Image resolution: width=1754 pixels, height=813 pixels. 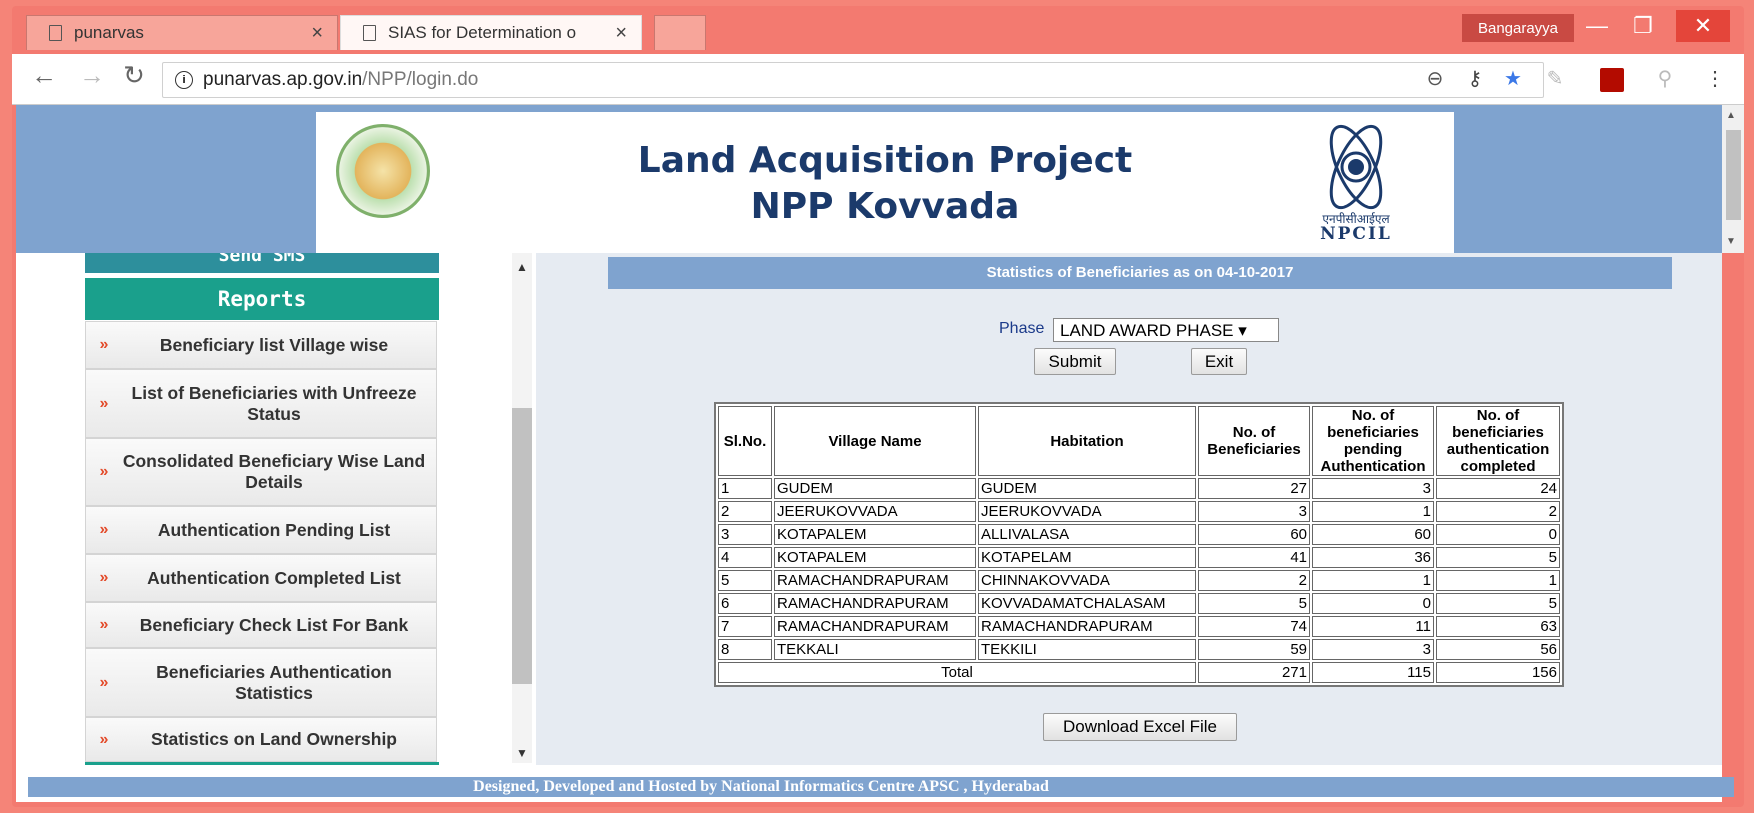 What do you see at coordinates (1498, 649) in the screenshot?
I see `table-cell: 56` at bounding box center [1498, 649].